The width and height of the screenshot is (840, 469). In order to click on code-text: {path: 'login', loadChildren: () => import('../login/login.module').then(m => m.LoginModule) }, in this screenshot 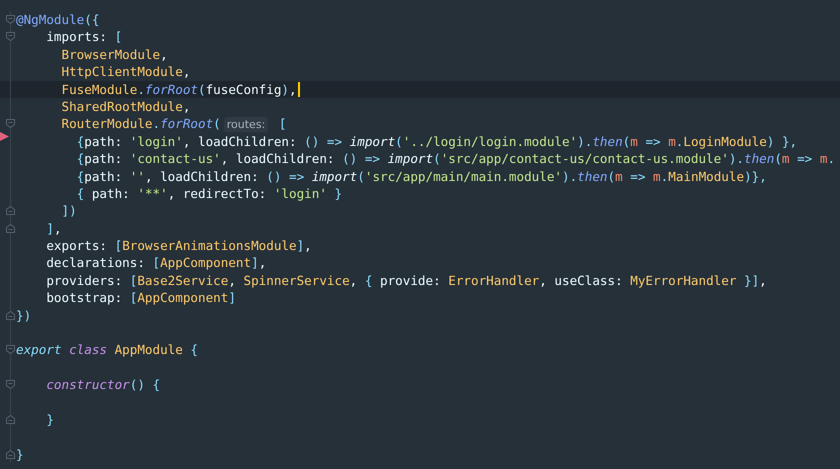, I will do `click(437, 141)`.